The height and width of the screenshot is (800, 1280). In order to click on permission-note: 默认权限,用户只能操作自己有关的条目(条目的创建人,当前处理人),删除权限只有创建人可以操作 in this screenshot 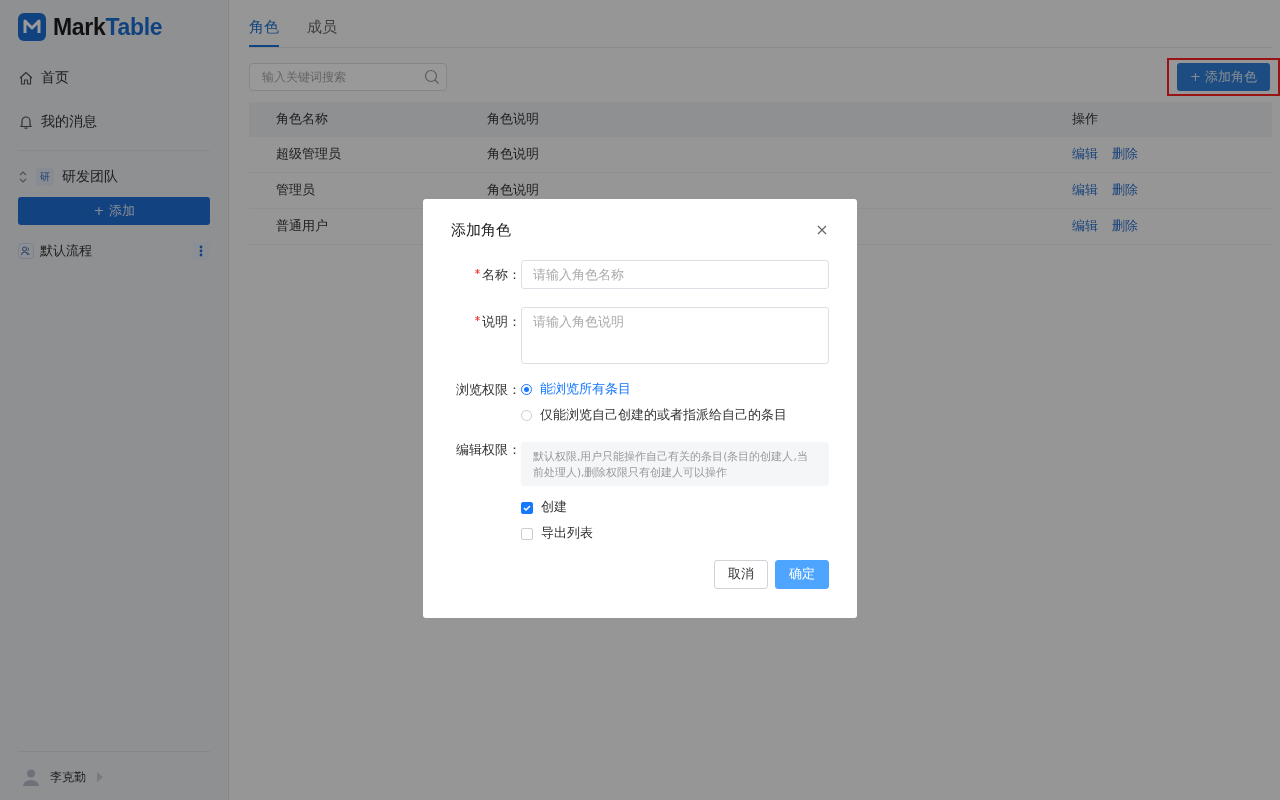, I will do `click(675, 463)`.